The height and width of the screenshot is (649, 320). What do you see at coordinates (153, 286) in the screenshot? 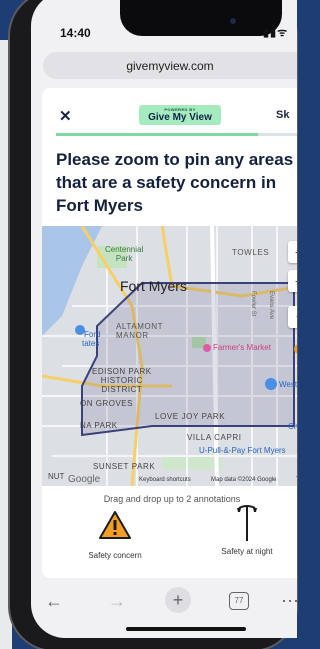
I see `label-fort-myers: Fort Myers` at bounding box center [153, 286].